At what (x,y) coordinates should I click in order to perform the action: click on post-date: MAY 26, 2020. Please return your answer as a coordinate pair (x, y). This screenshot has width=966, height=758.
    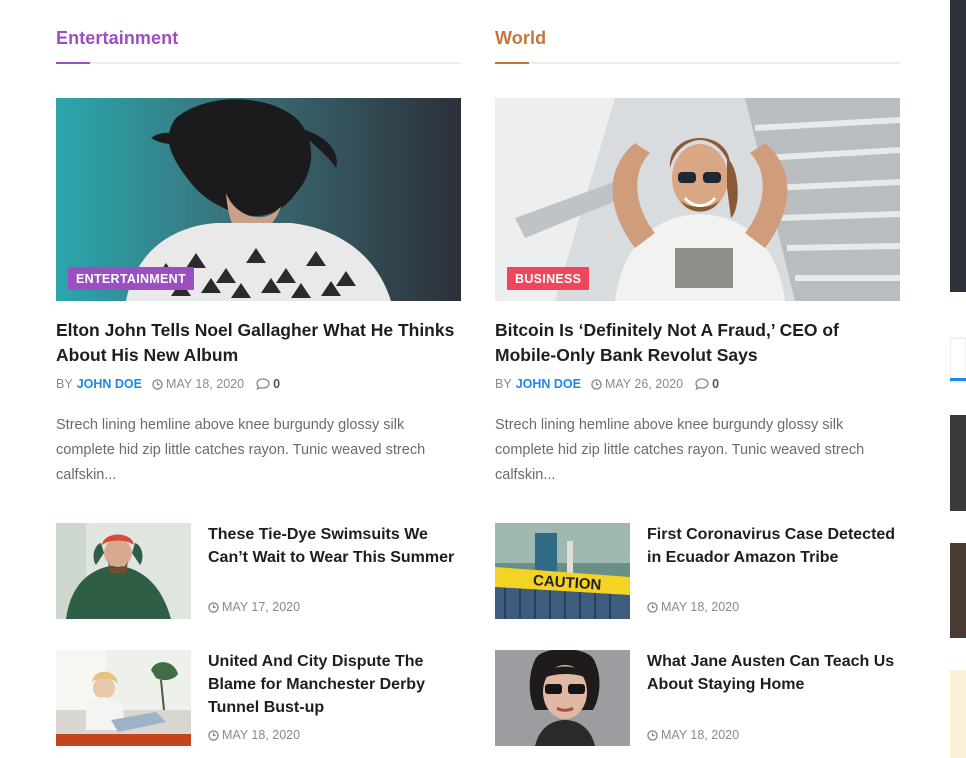
    Looking at the image, I should click on (637, 384).